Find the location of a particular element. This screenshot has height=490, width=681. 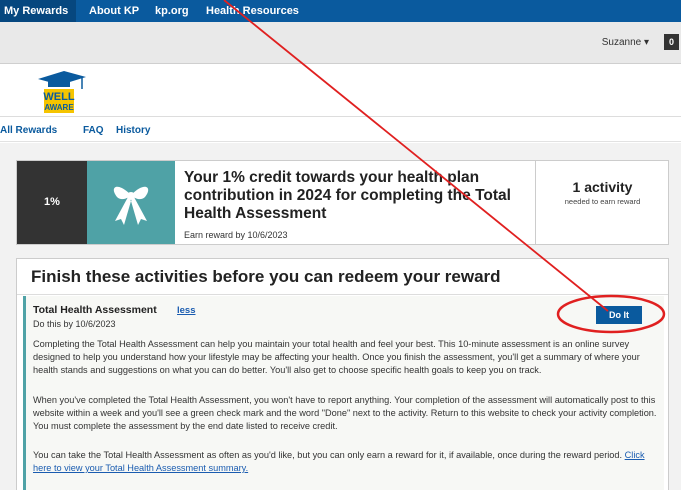

activity-needed-label: needed to earn reward is located at coordinates (602, 201).